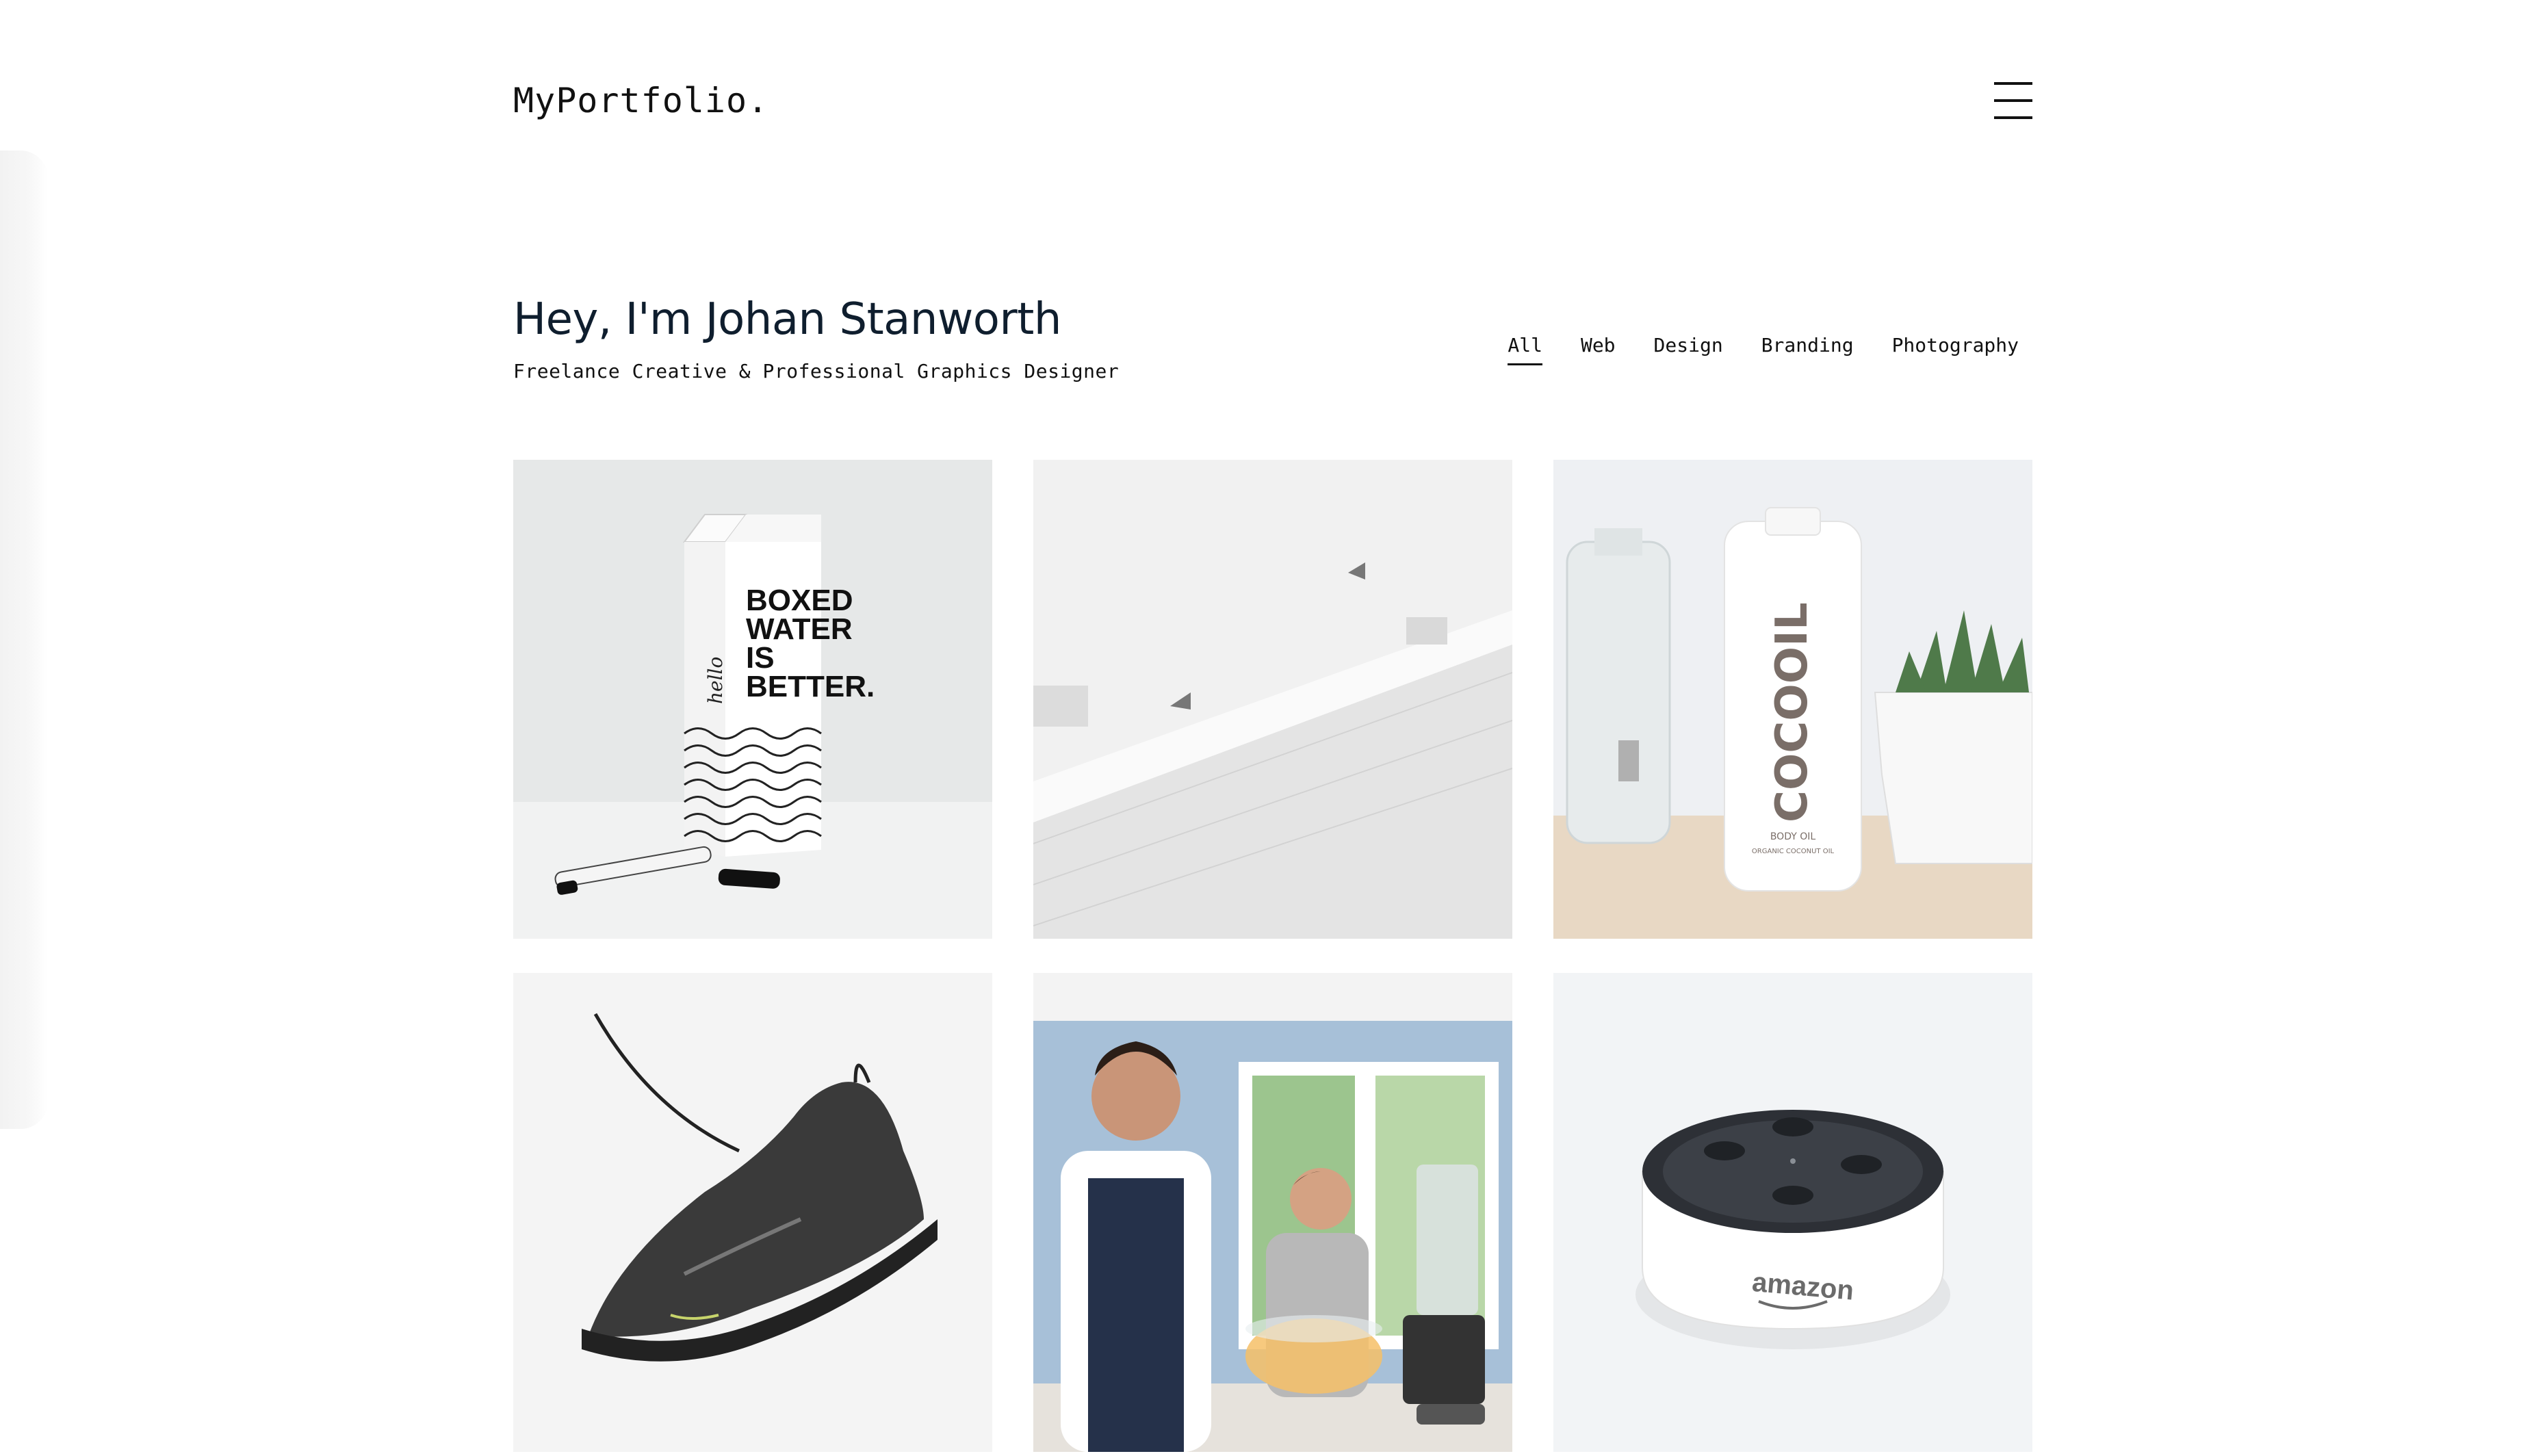 This screenshot has width=2547, height=1456. Describe the element at coordinates (787, 319) in the screenshot. I see `page-title: Hey, I'm Johan Stanworth` at that location.